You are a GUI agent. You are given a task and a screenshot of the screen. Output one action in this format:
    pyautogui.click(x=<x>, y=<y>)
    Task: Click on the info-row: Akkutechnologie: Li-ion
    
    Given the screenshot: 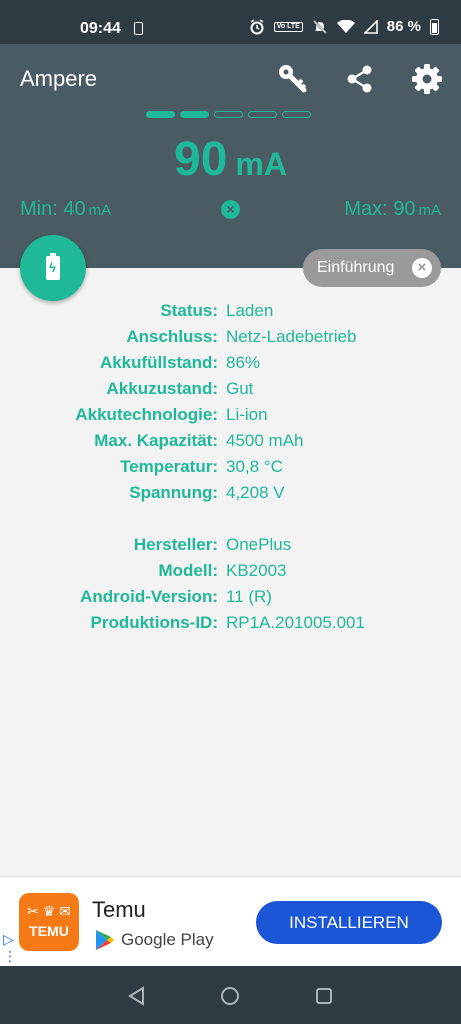 What is the action you would take?
    pyautogui.click(x=230, y=415)
    